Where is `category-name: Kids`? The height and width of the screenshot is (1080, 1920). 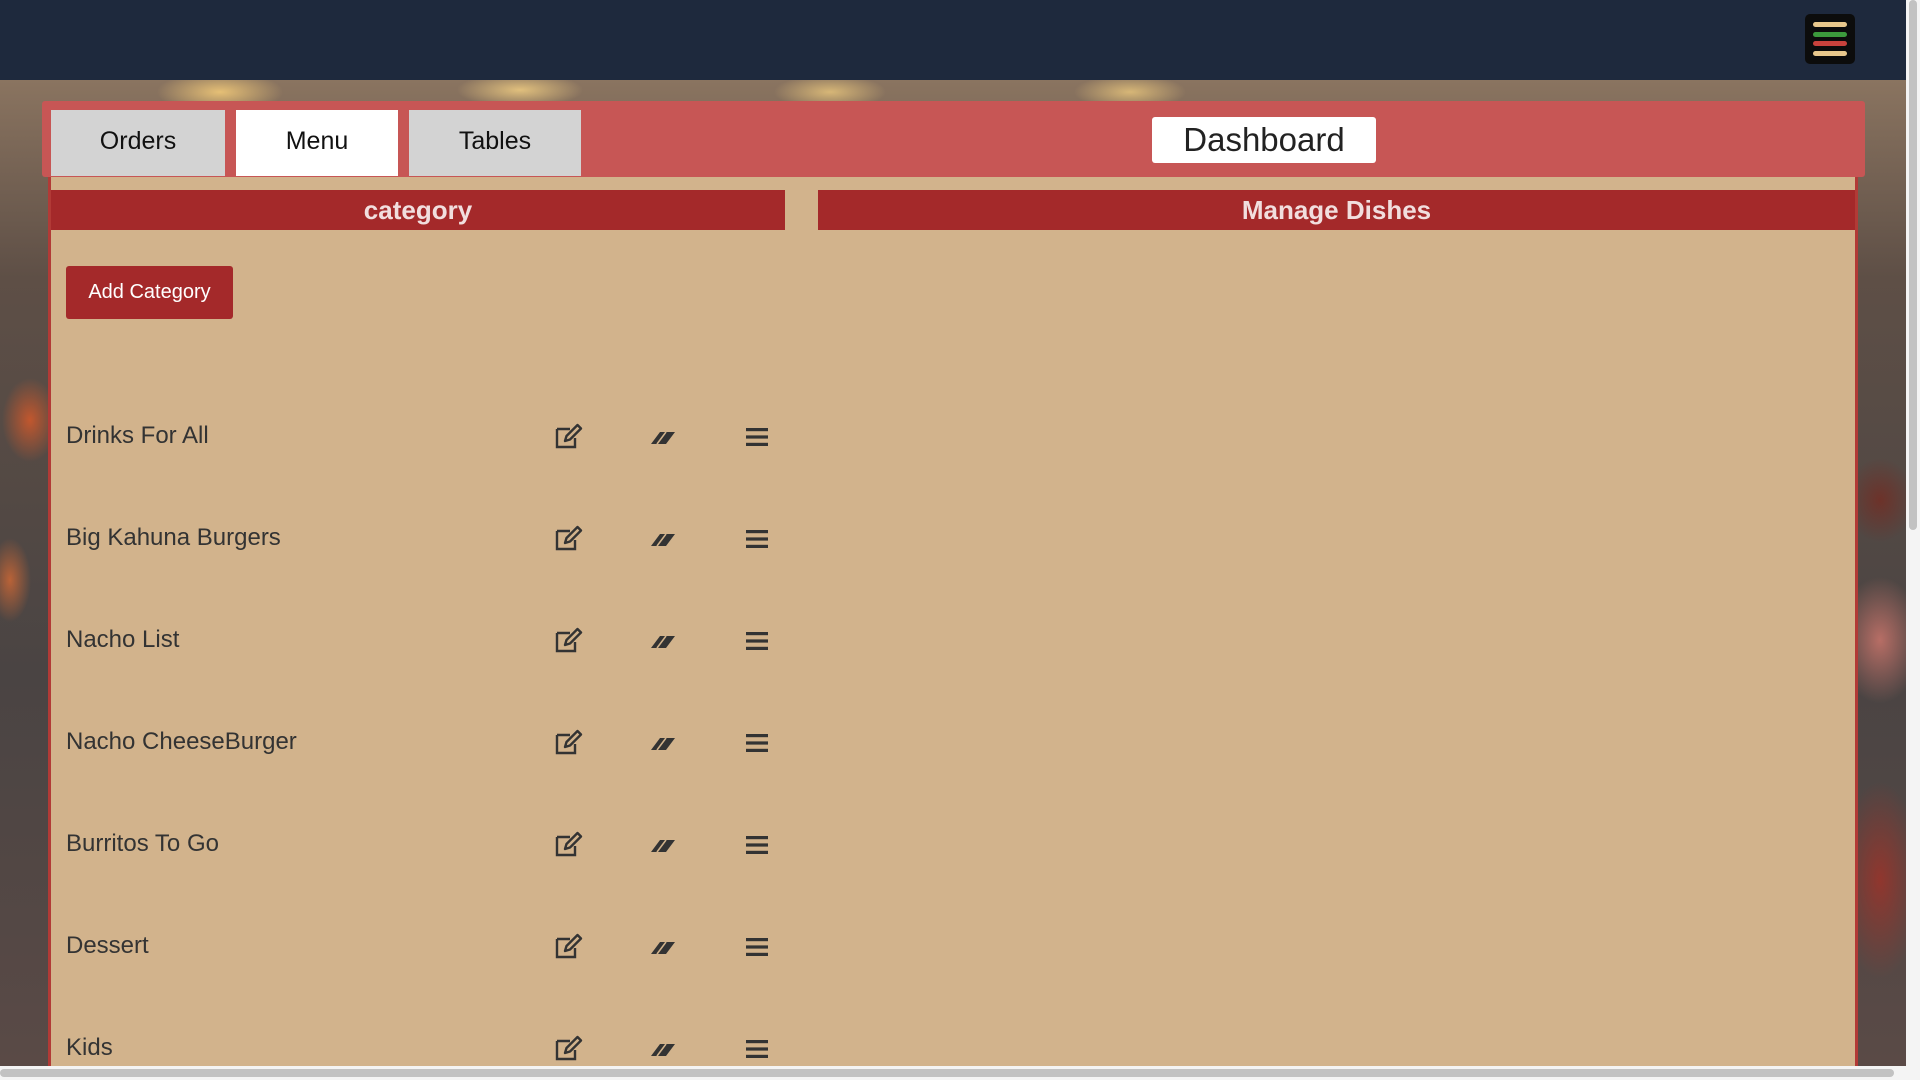
category-name: Kids is located at coordinates (89, 1047).